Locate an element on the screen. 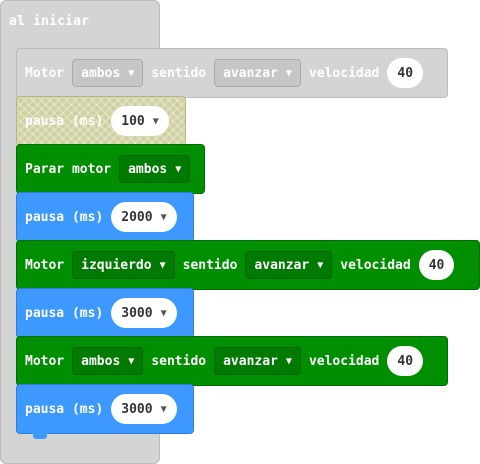 The width and height of the screenshot is (480, 464). stop-motor-label: Parar motor is located at coordinates (68, 169).